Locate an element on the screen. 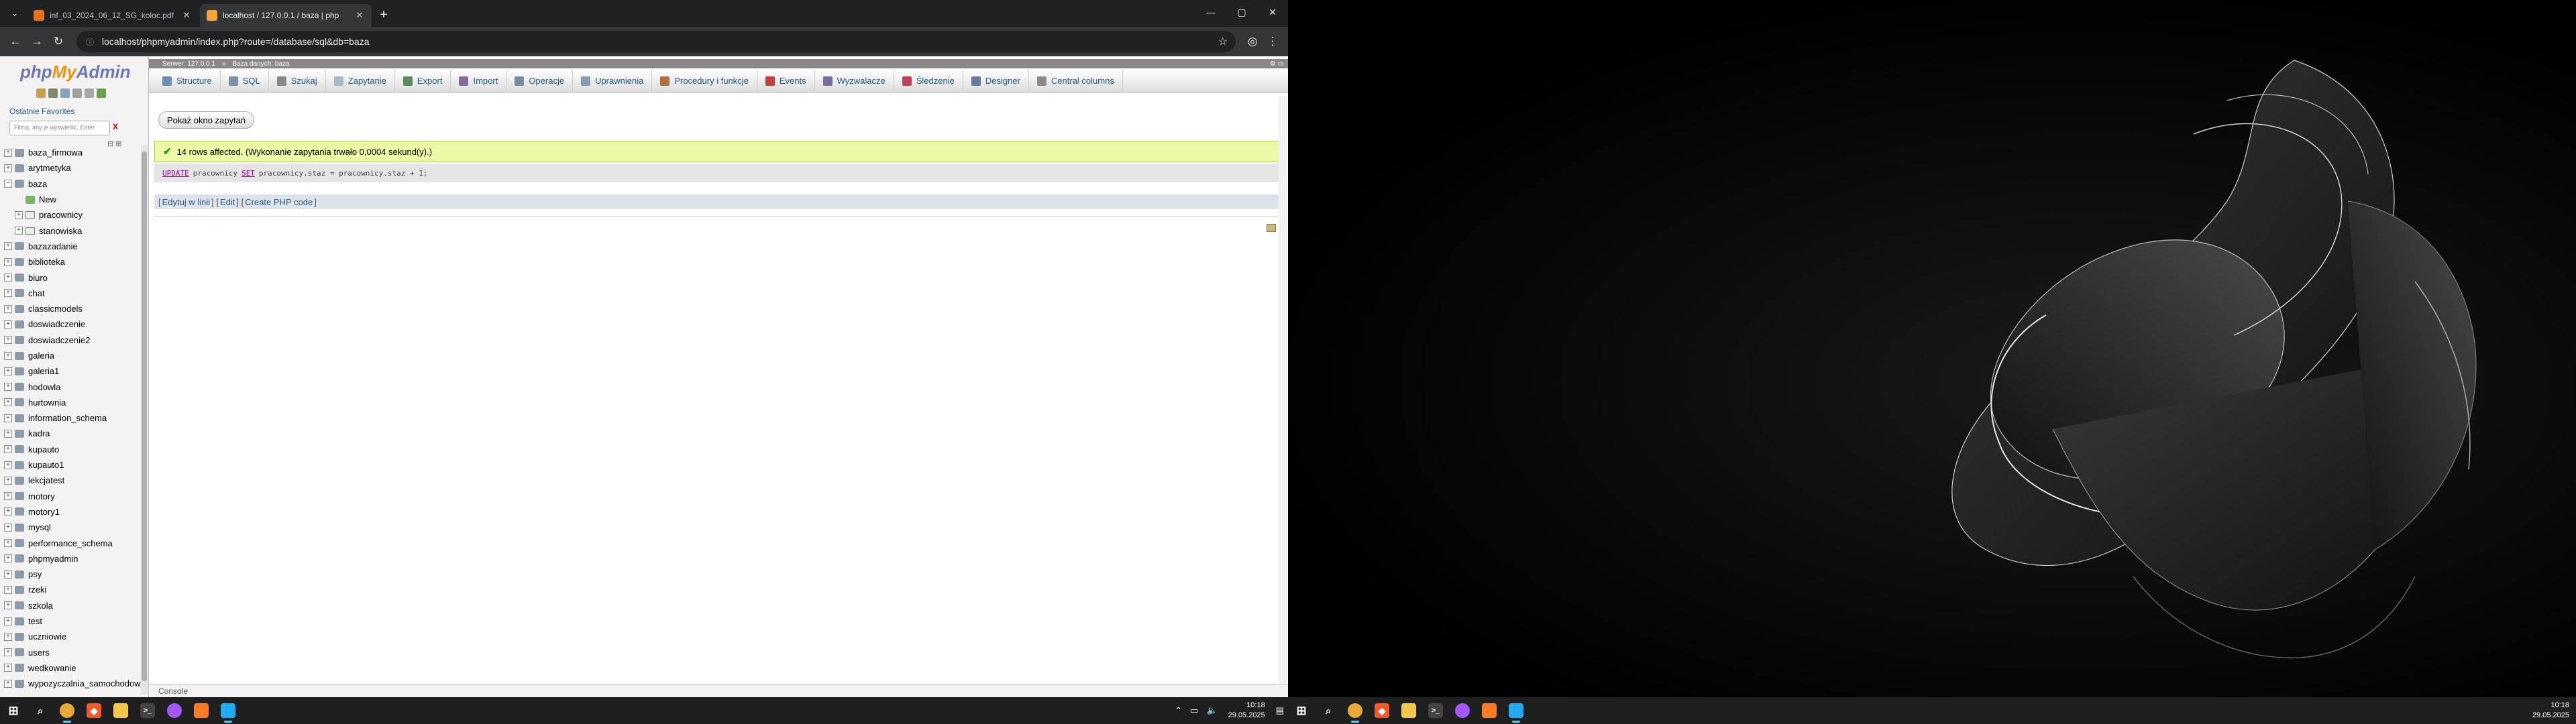  tab-search-icon: ⌄ is located at coordinates (14, 13).